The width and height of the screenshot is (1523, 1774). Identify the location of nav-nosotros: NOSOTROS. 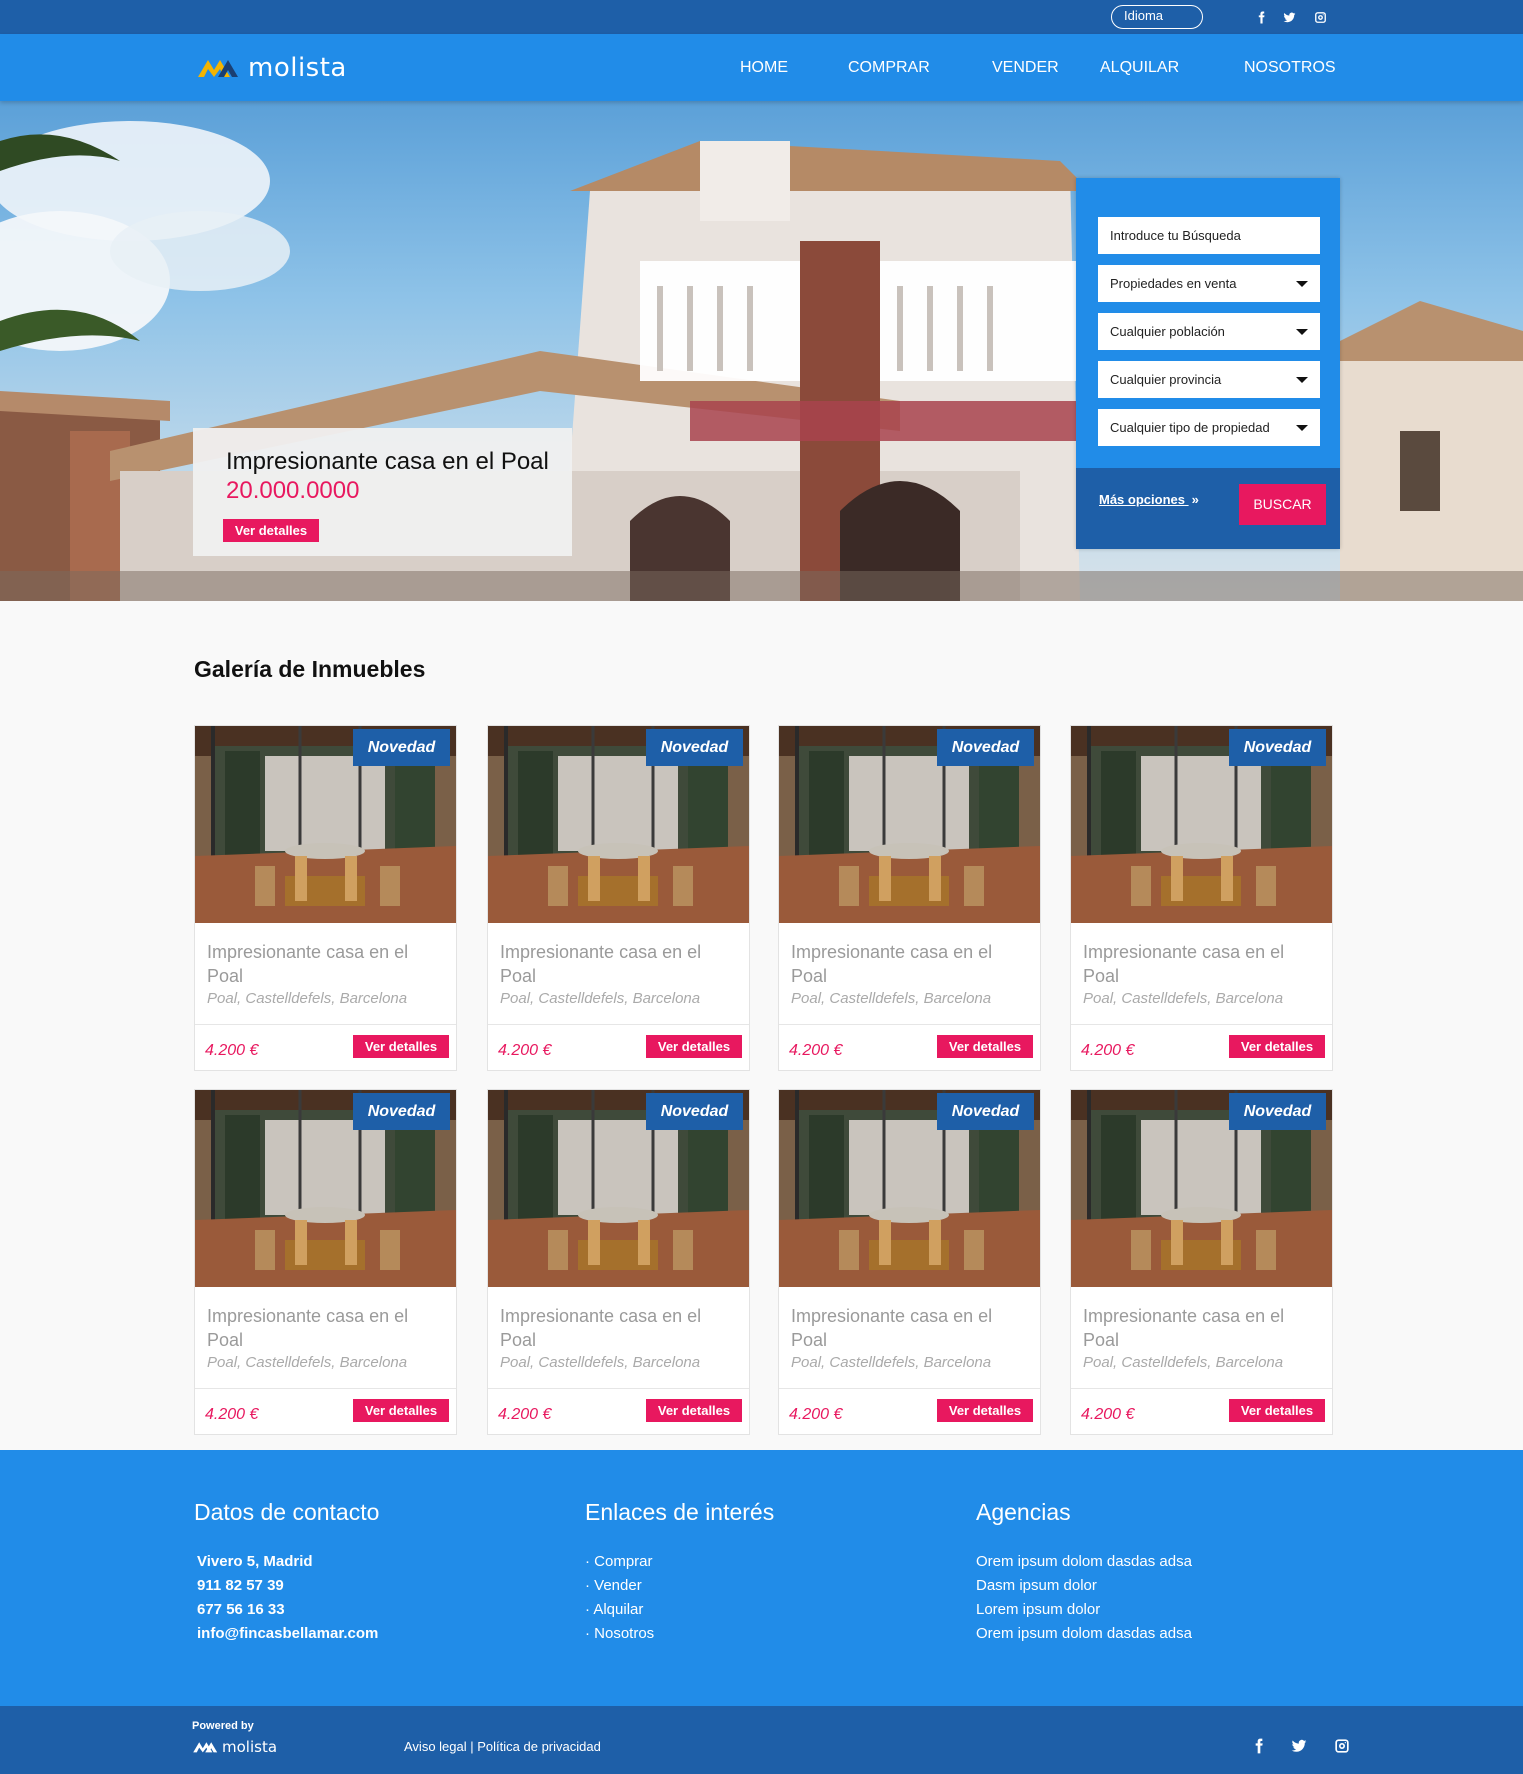
(1290, 68).